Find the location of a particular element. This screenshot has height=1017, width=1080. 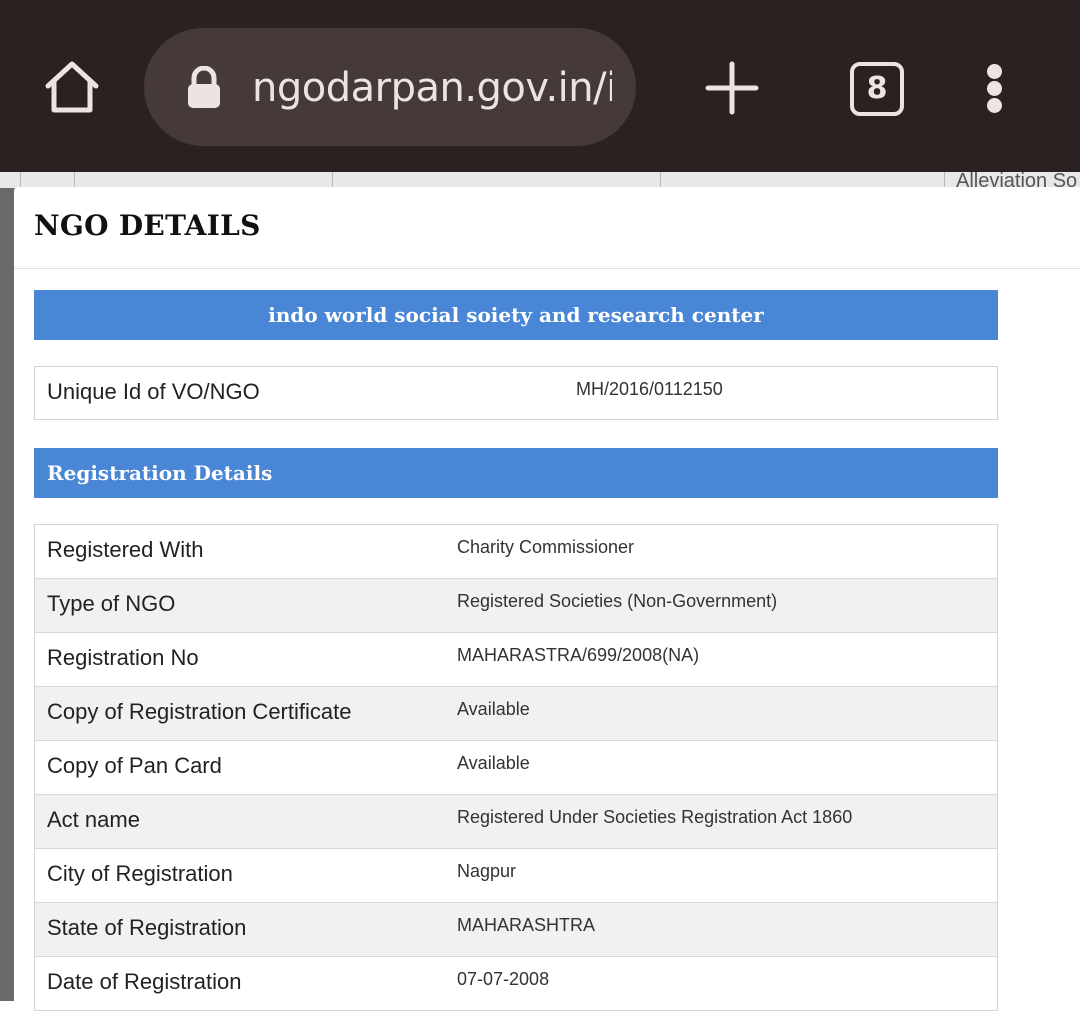

tab-switcher-icon: 8 is located at coordinates (877, 89).